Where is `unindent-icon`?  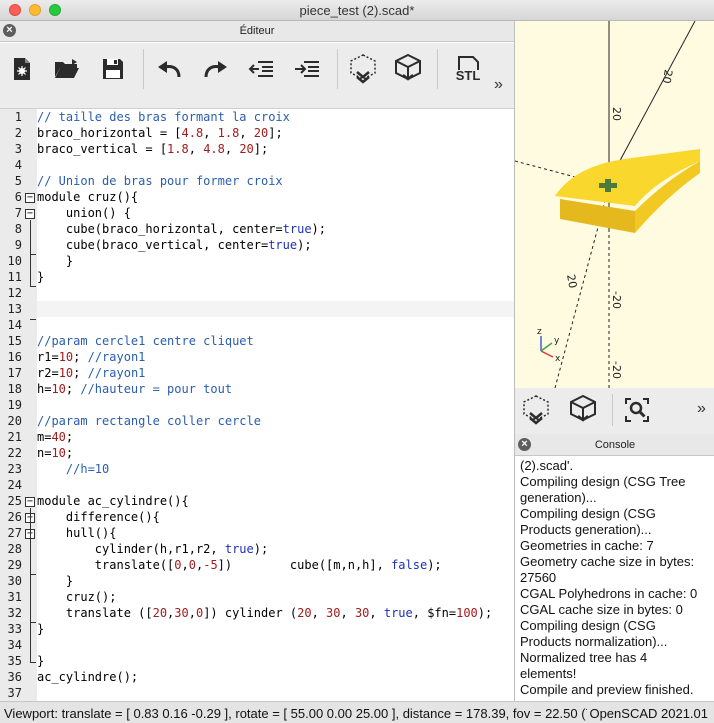 unindent-icon is located at coordinates (261, 69).